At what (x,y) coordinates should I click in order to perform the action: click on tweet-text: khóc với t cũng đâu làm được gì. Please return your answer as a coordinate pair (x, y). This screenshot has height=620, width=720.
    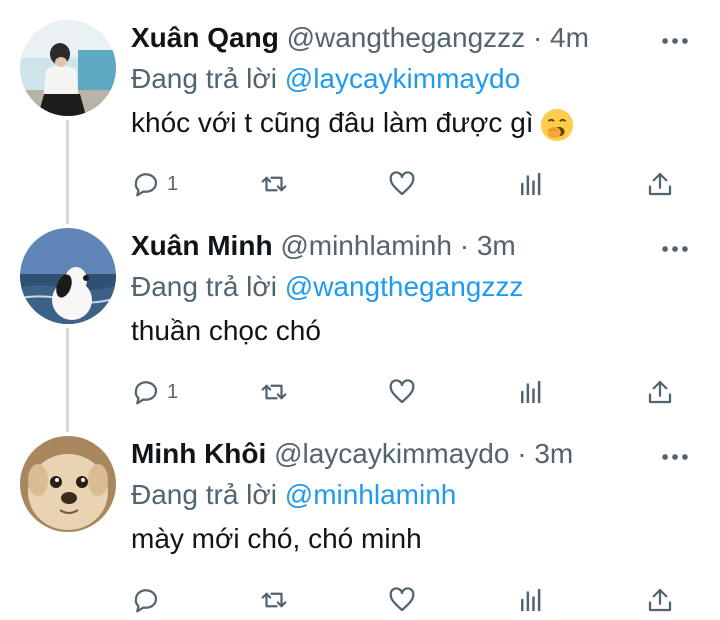
    Looking at the image, I should click on (415, 123).